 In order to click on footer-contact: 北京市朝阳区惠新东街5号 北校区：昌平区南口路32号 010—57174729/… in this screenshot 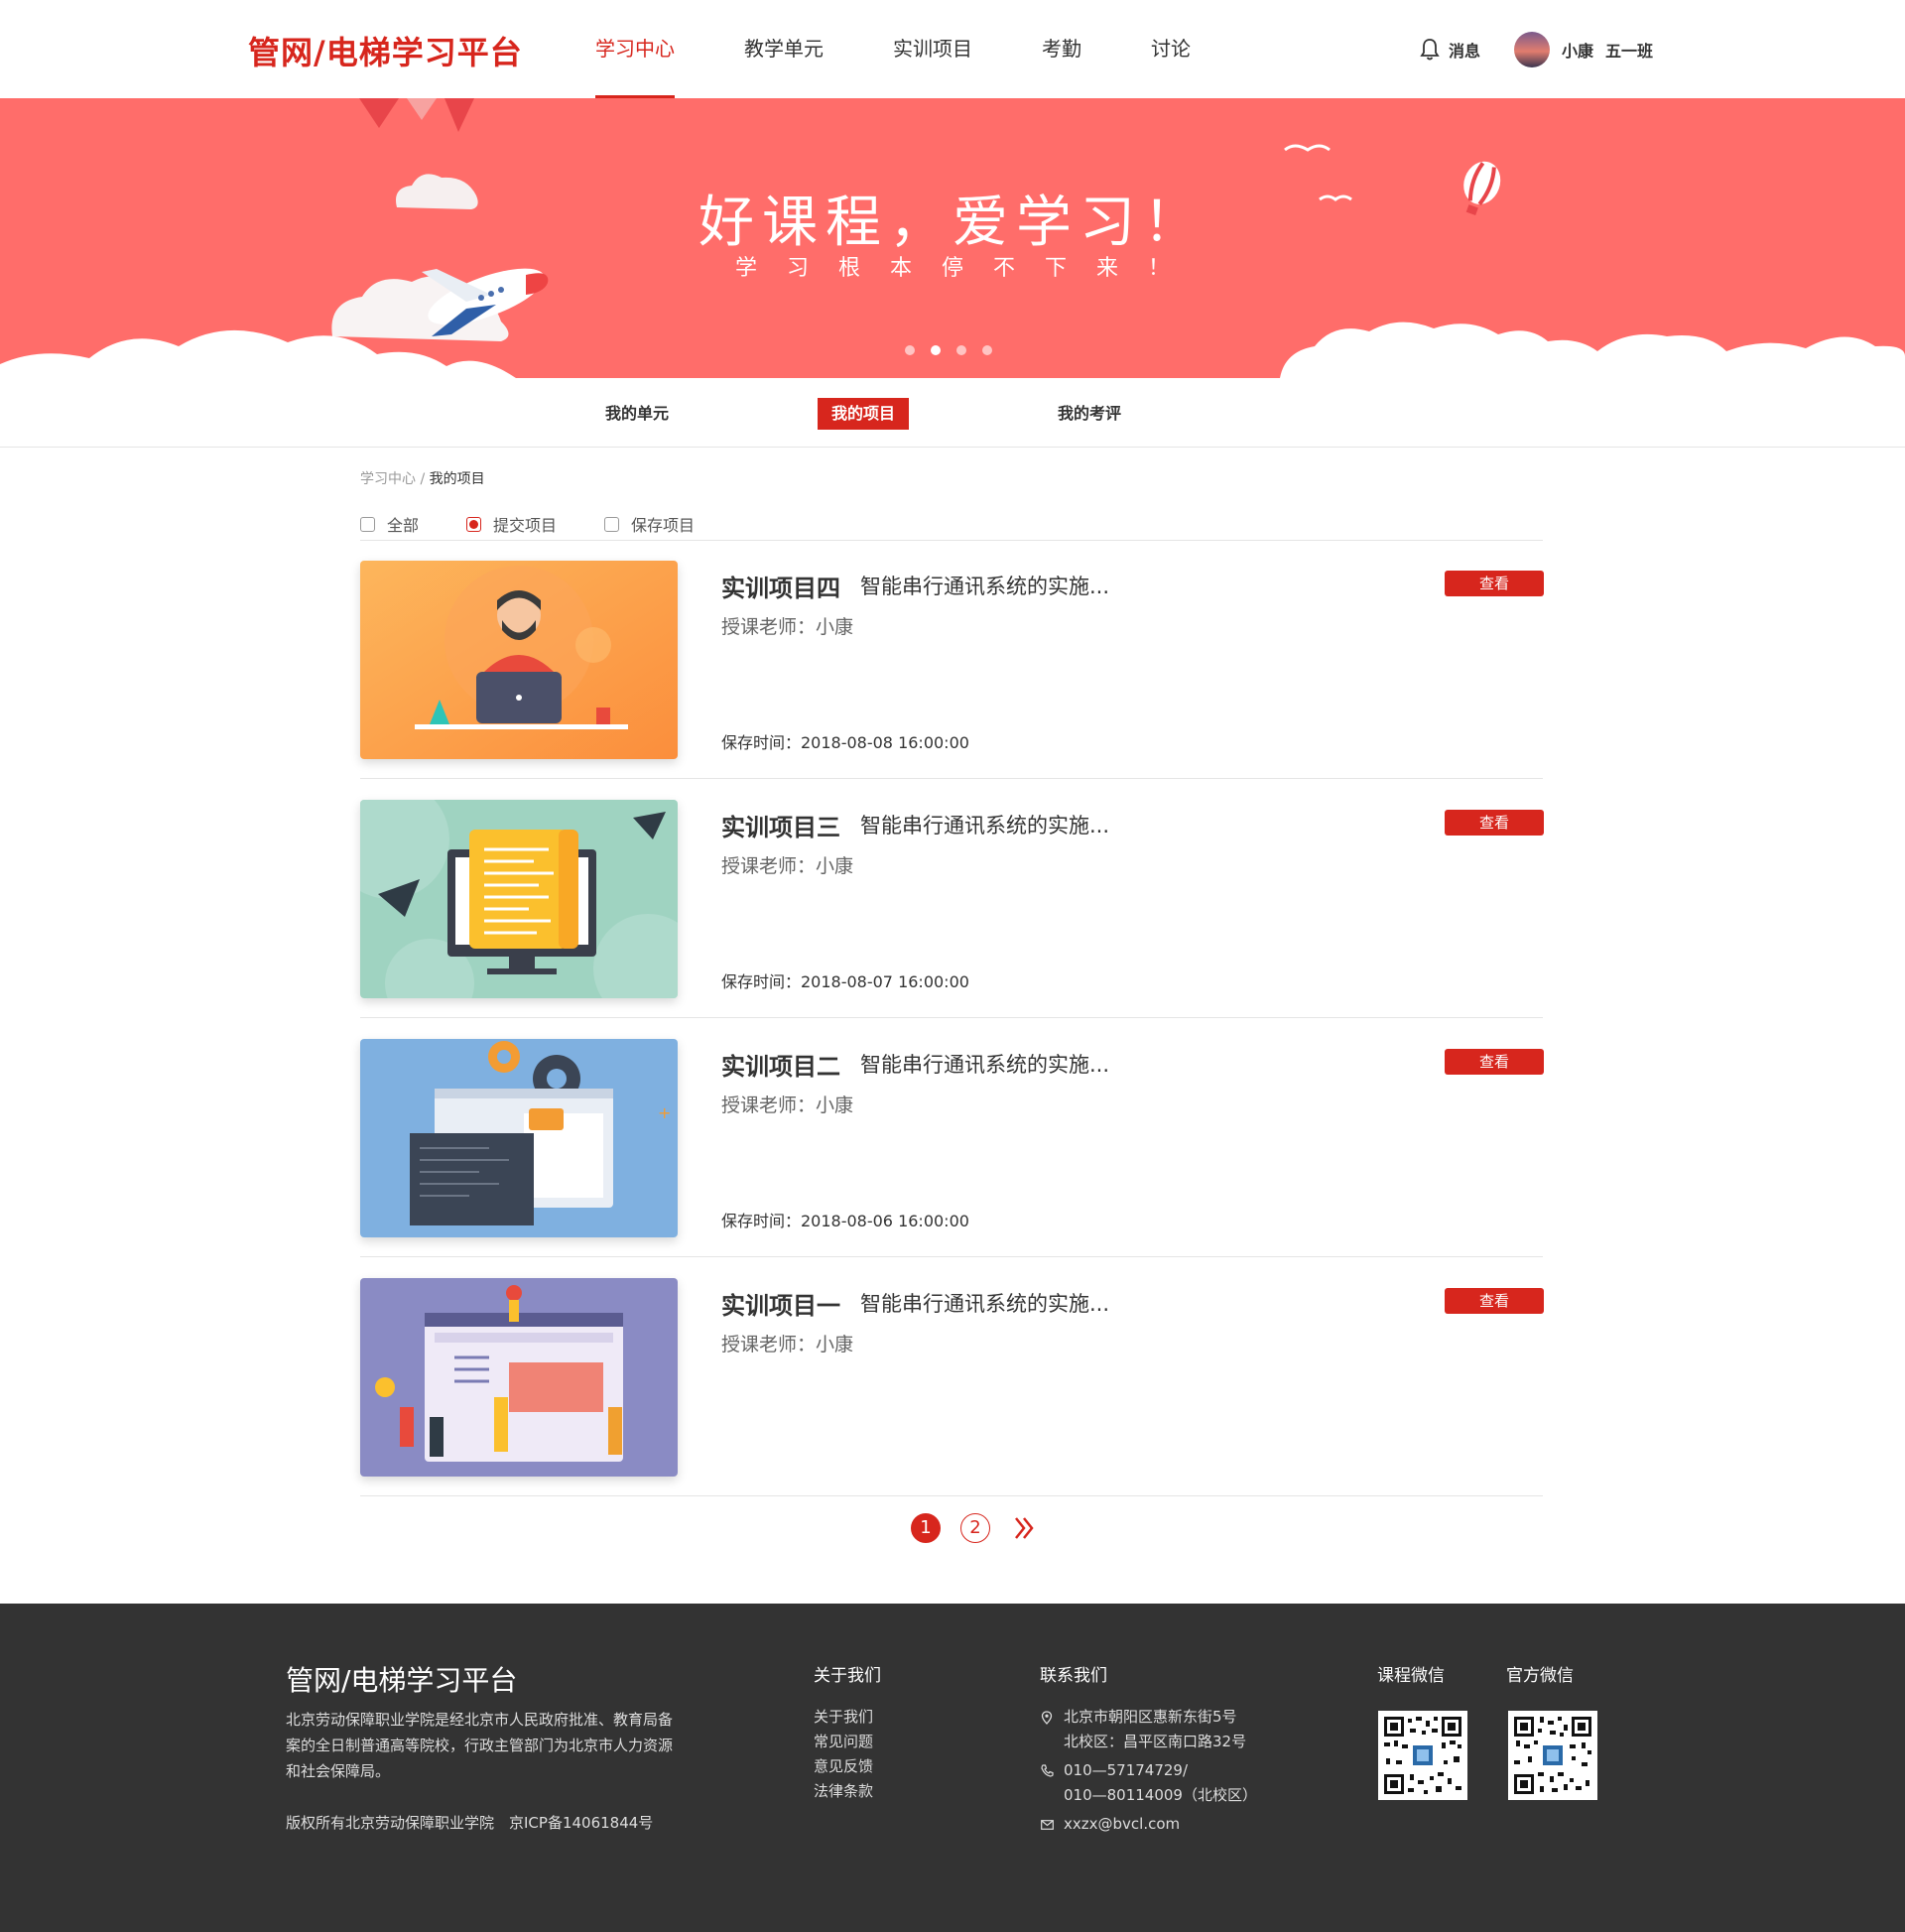, I will do `click(1148, 1771)`.